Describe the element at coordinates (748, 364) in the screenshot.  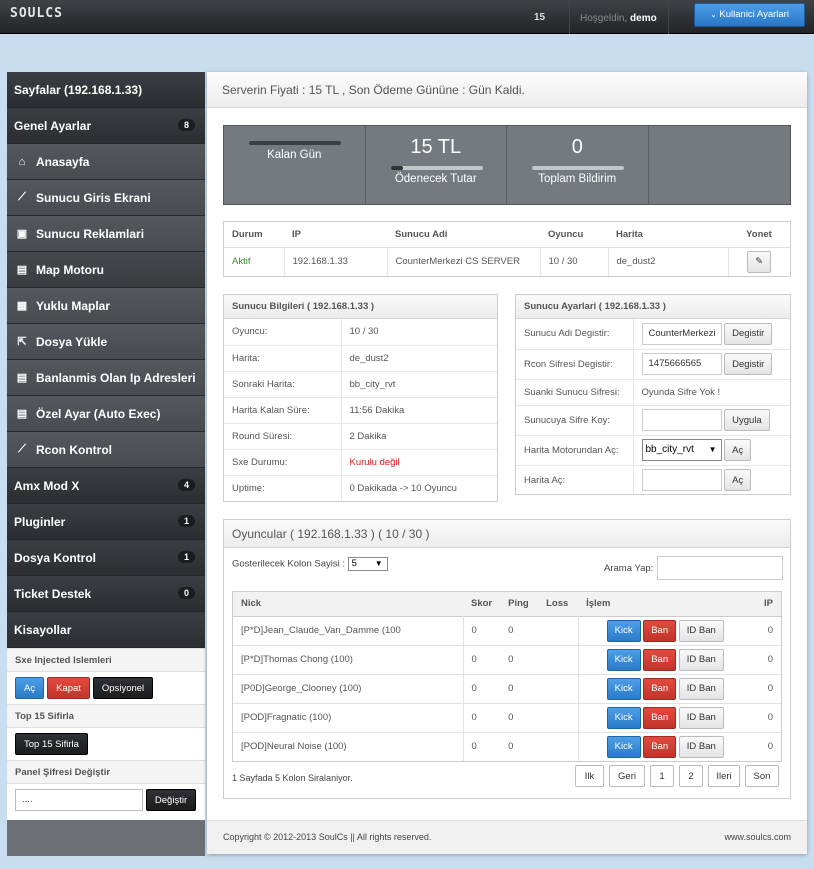
I see `change-rcon-button: Degistir` at that location.